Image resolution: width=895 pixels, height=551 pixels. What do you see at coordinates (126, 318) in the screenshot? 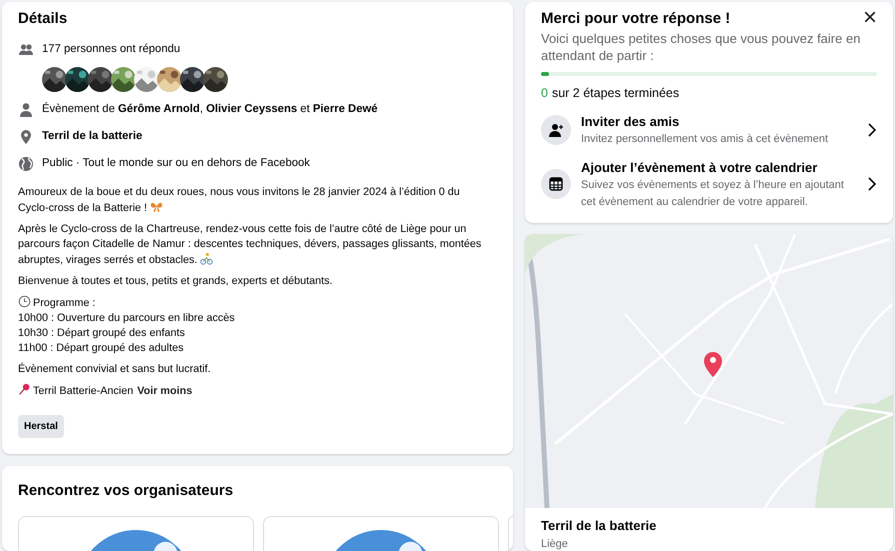
I see `description-text: 10h00 : Ouverture du parcours en libre accès` at bounding box center [126, 318].